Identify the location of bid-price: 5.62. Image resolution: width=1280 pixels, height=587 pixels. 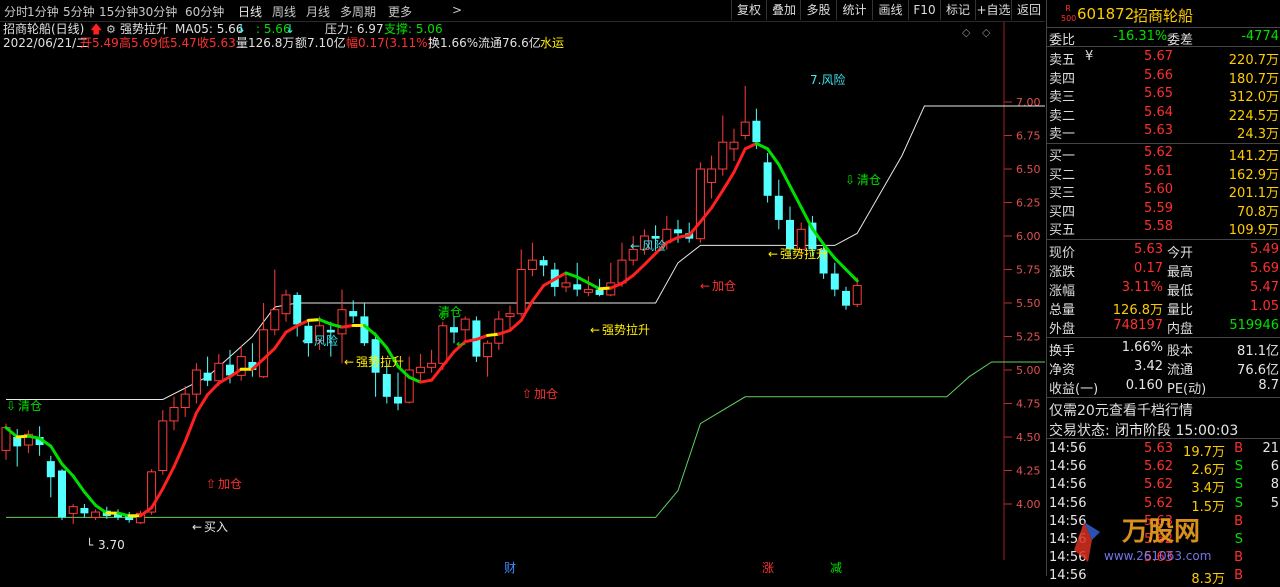
(1158, 152).